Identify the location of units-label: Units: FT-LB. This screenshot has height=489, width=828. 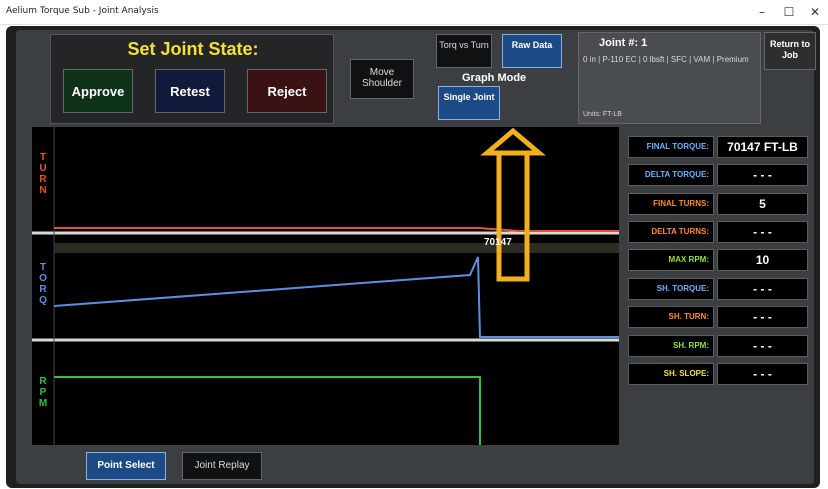
(602, 114).